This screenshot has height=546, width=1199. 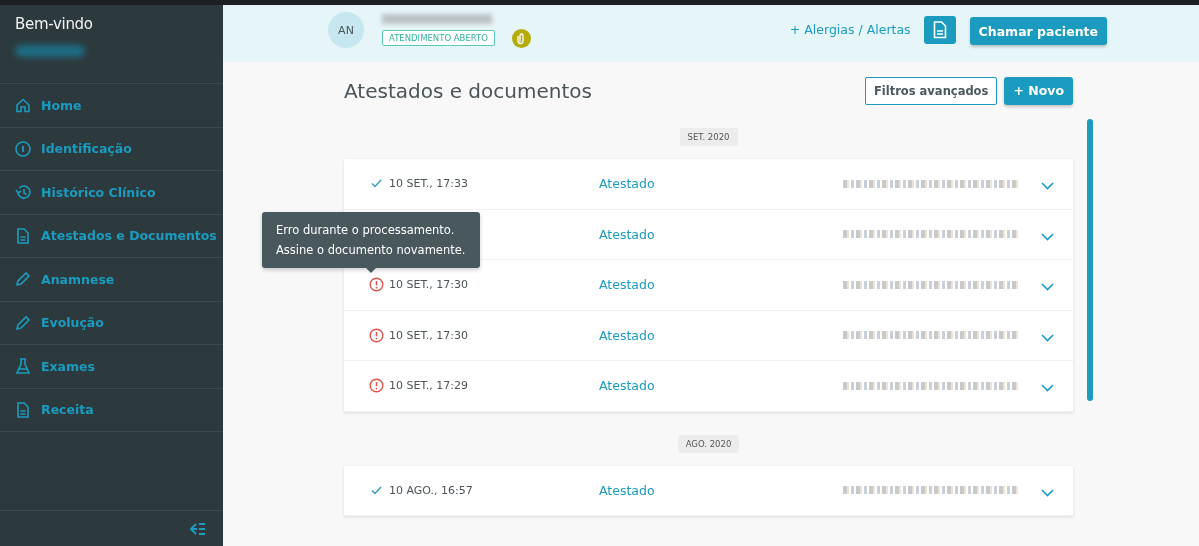 What do you see at coordinates (429, 386) in the screenshot?
I see `date-time: 10 SET., 17:29` at bounding box center [429, 386].